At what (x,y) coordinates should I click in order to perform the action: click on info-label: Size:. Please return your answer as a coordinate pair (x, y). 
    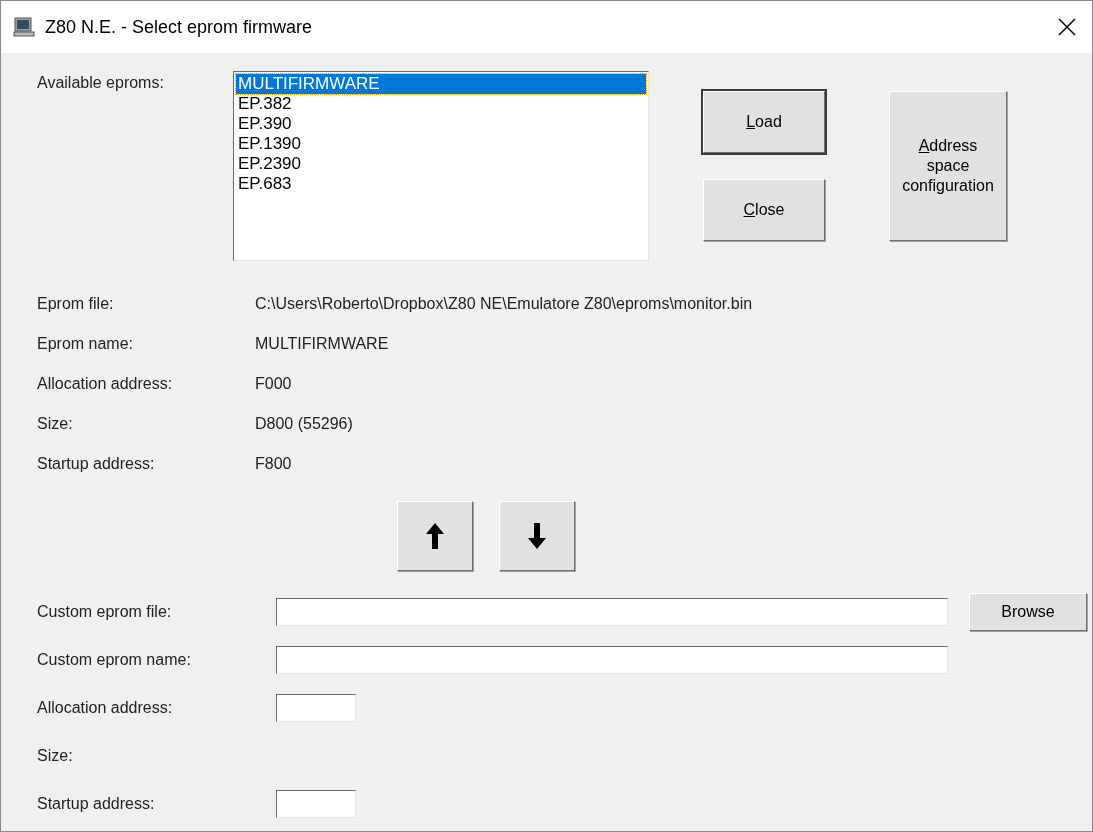
    Looking at the image, I should click on (55, 424).